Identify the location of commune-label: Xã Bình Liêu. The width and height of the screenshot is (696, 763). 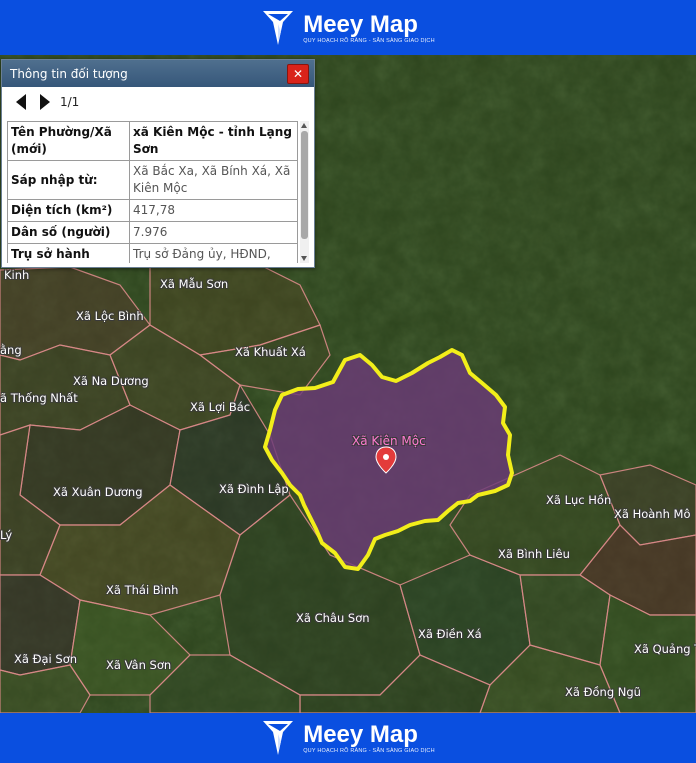
(534, 554).